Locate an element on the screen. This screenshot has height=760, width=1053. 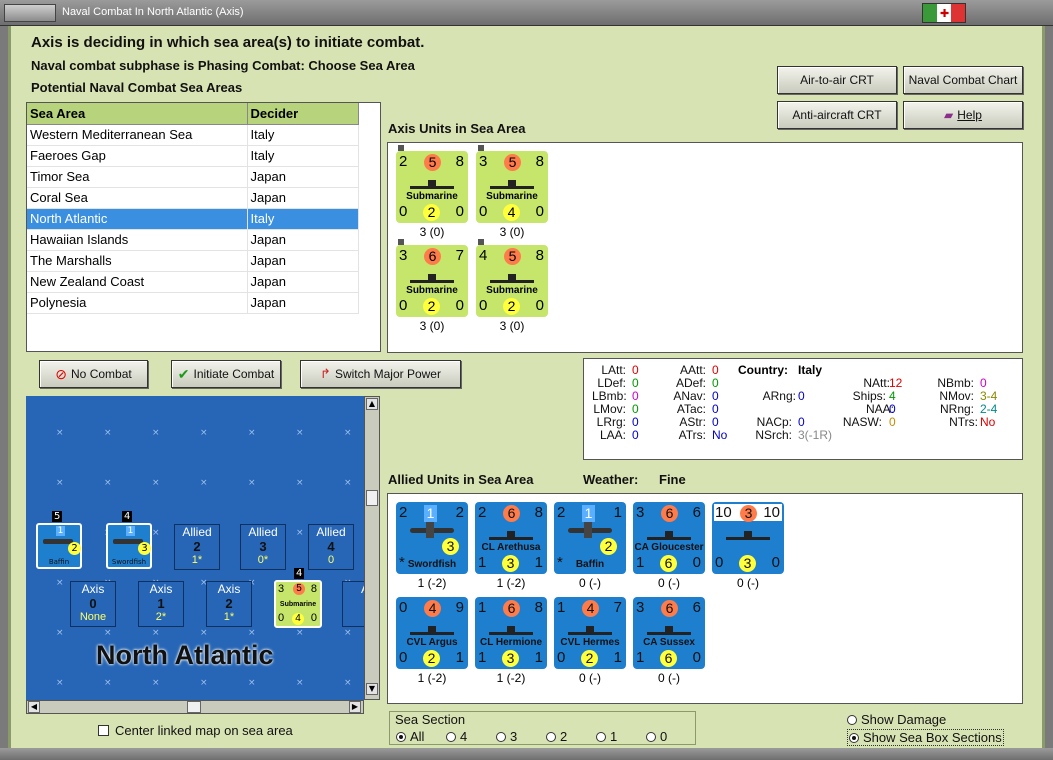
stat-label: NAtt: is located at coordinates (876, 383).